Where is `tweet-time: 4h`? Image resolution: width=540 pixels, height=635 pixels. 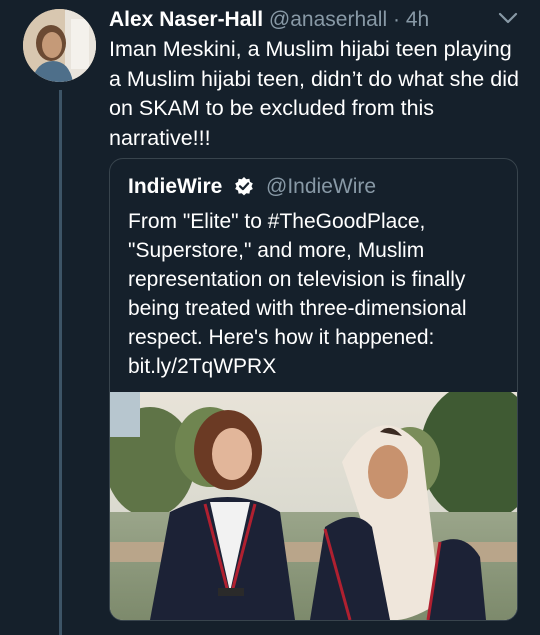 tweet-time: 4h is located at coordinates (417, 19).